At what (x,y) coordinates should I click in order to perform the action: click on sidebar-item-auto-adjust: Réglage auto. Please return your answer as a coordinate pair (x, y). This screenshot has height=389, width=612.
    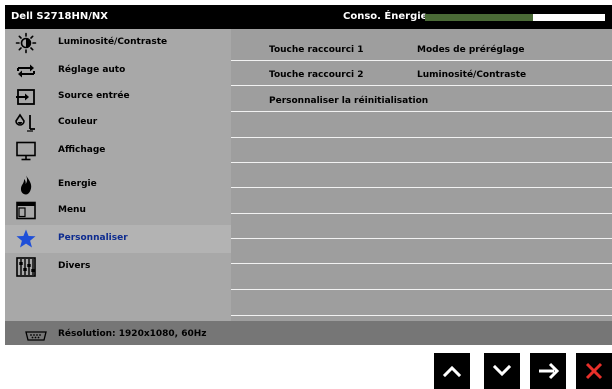
    Looking at the image, I should click on (118, 71).